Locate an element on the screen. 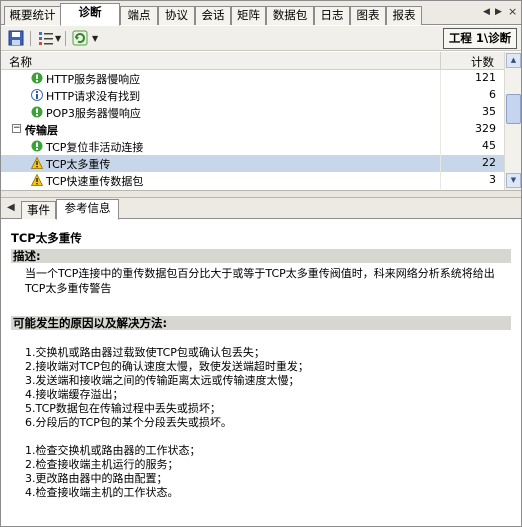 The image size is (522, 527). tab-reports: 报表 is located at coordinates (404, 15).